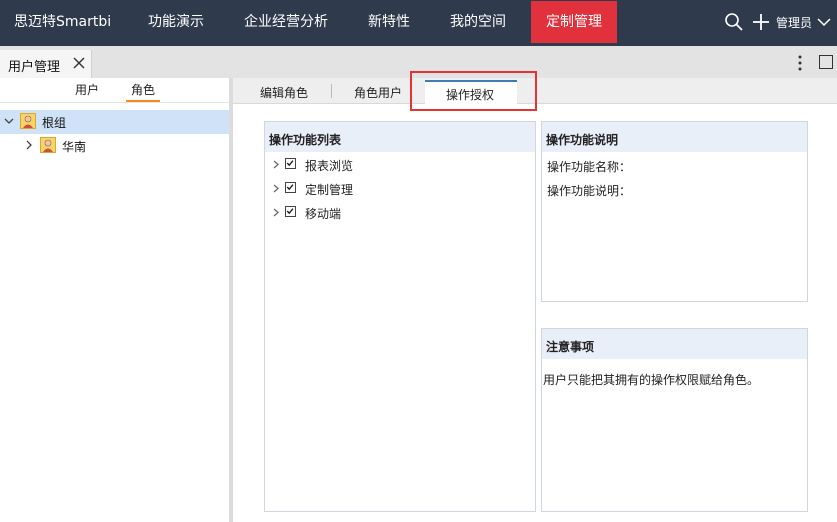 Image resolution: width=837 pixels, height=522 pixels. I want to click on panel-title: 操作功能列表, so click(400, 137).